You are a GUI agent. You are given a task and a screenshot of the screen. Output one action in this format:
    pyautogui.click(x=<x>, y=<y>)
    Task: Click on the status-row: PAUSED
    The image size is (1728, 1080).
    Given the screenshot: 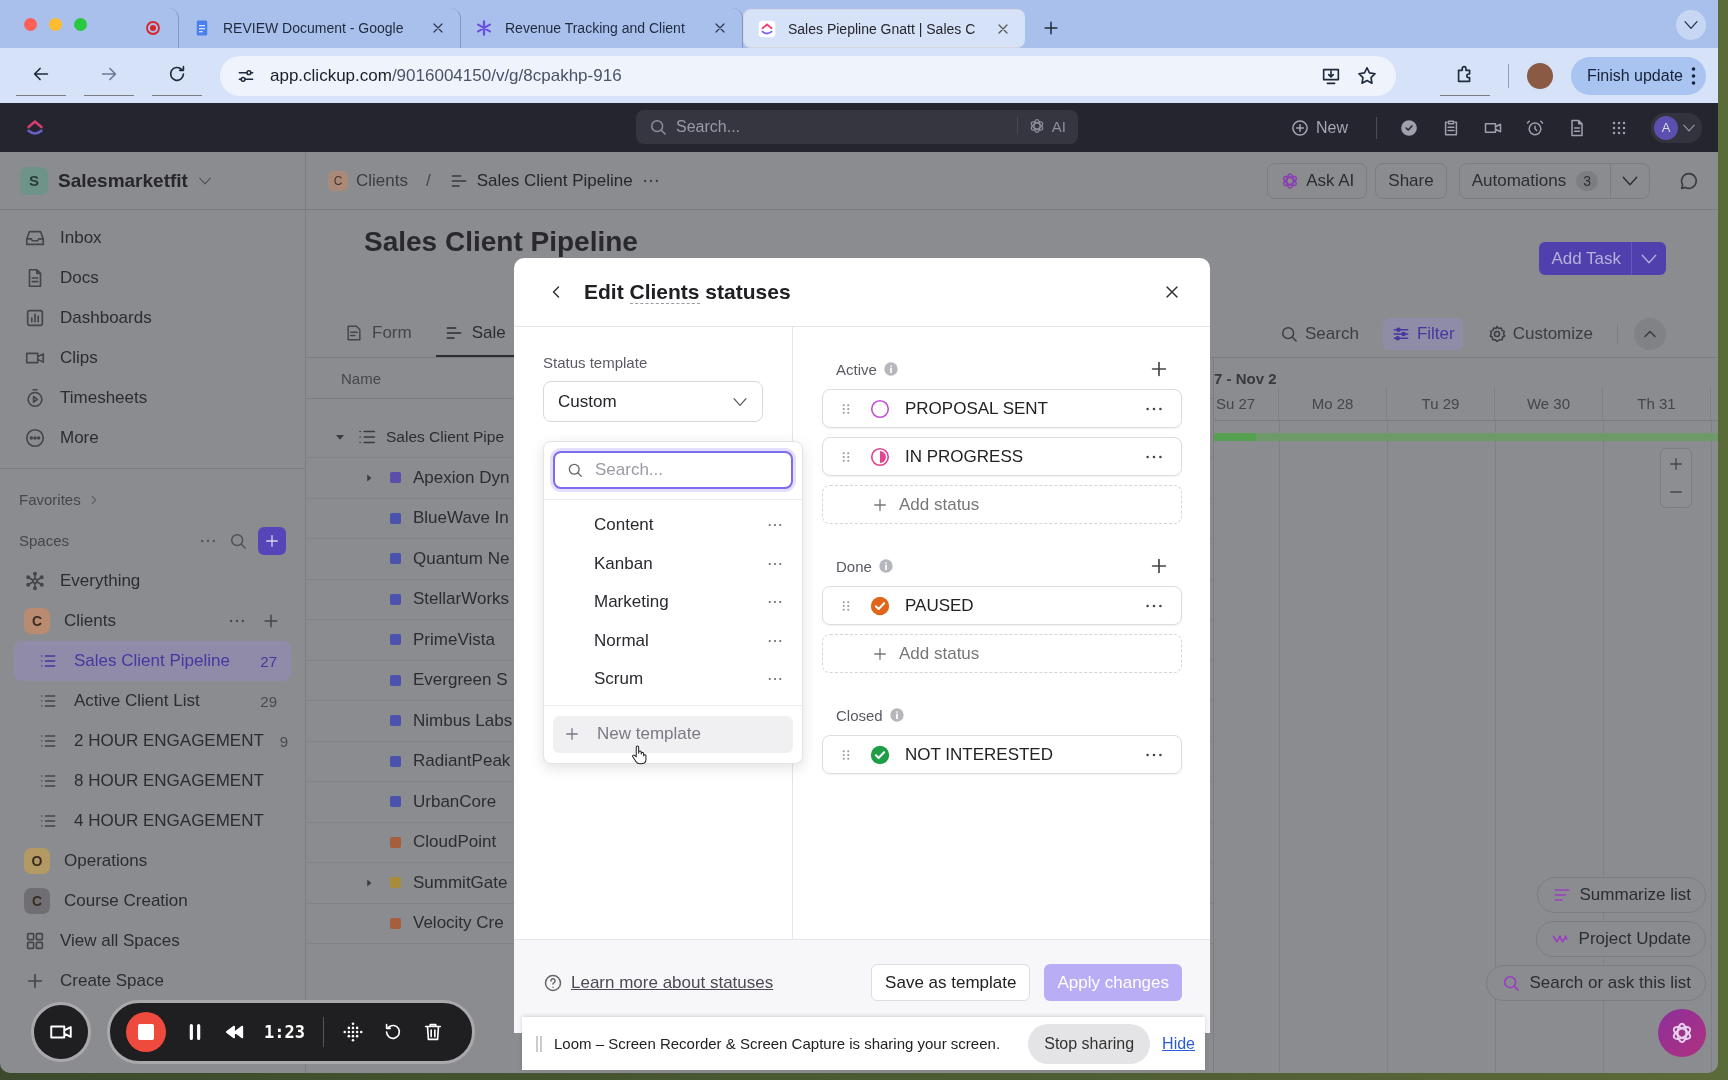 What is the action you would take?
    pyautogui.click(x=1002, y=605)
    